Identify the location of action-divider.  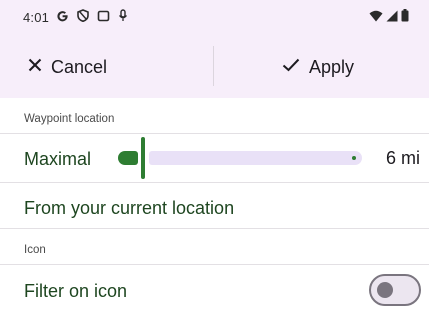
(213, 66).